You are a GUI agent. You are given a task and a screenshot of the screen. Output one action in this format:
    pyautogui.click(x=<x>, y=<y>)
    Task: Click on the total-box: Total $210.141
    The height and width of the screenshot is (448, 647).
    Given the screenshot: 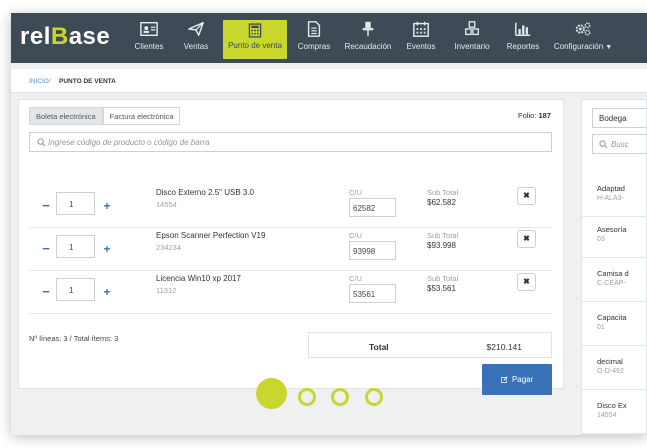 What is the action you would take?
    pyautogui.click(x=430, y=345)
    